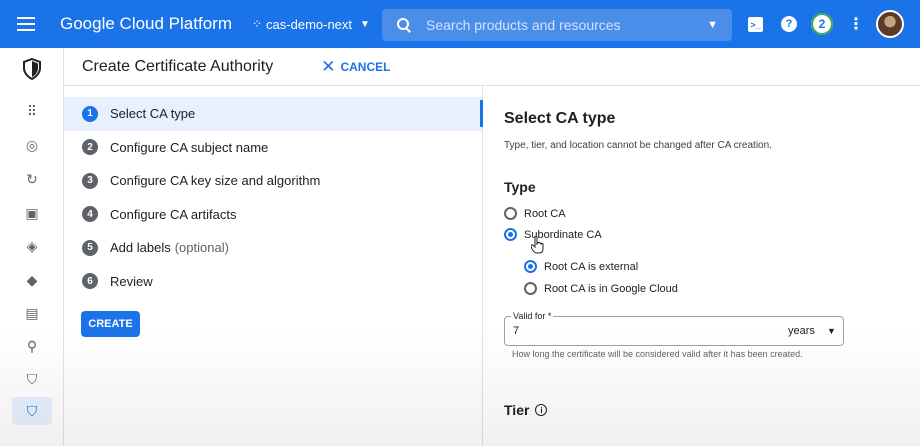  What do you see at coordinates (26, 24) in the screenshot?
I see `menu-icon` at bounding box center [26, 24].